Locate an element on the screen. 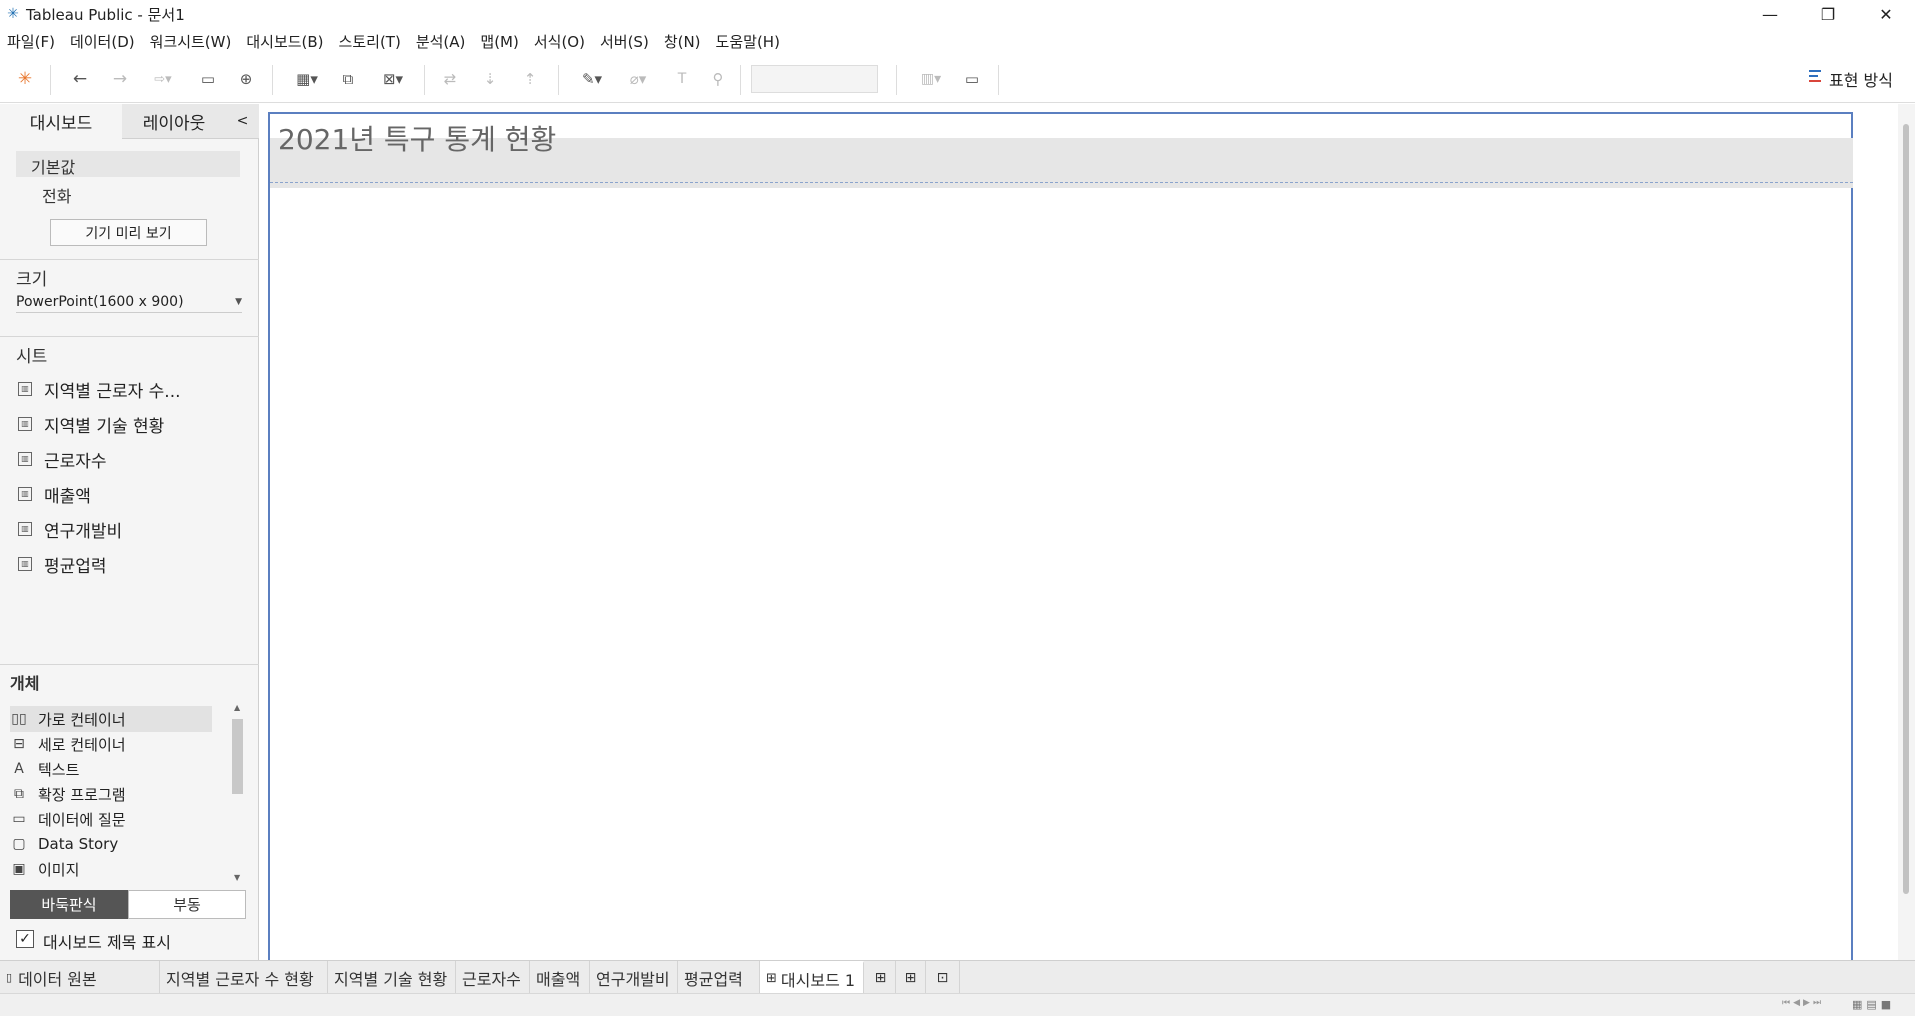 The height and width of the screenshot is (1016, 1915). sheet-item: ▥ 평균업력 is located at coordinates (62, 564).